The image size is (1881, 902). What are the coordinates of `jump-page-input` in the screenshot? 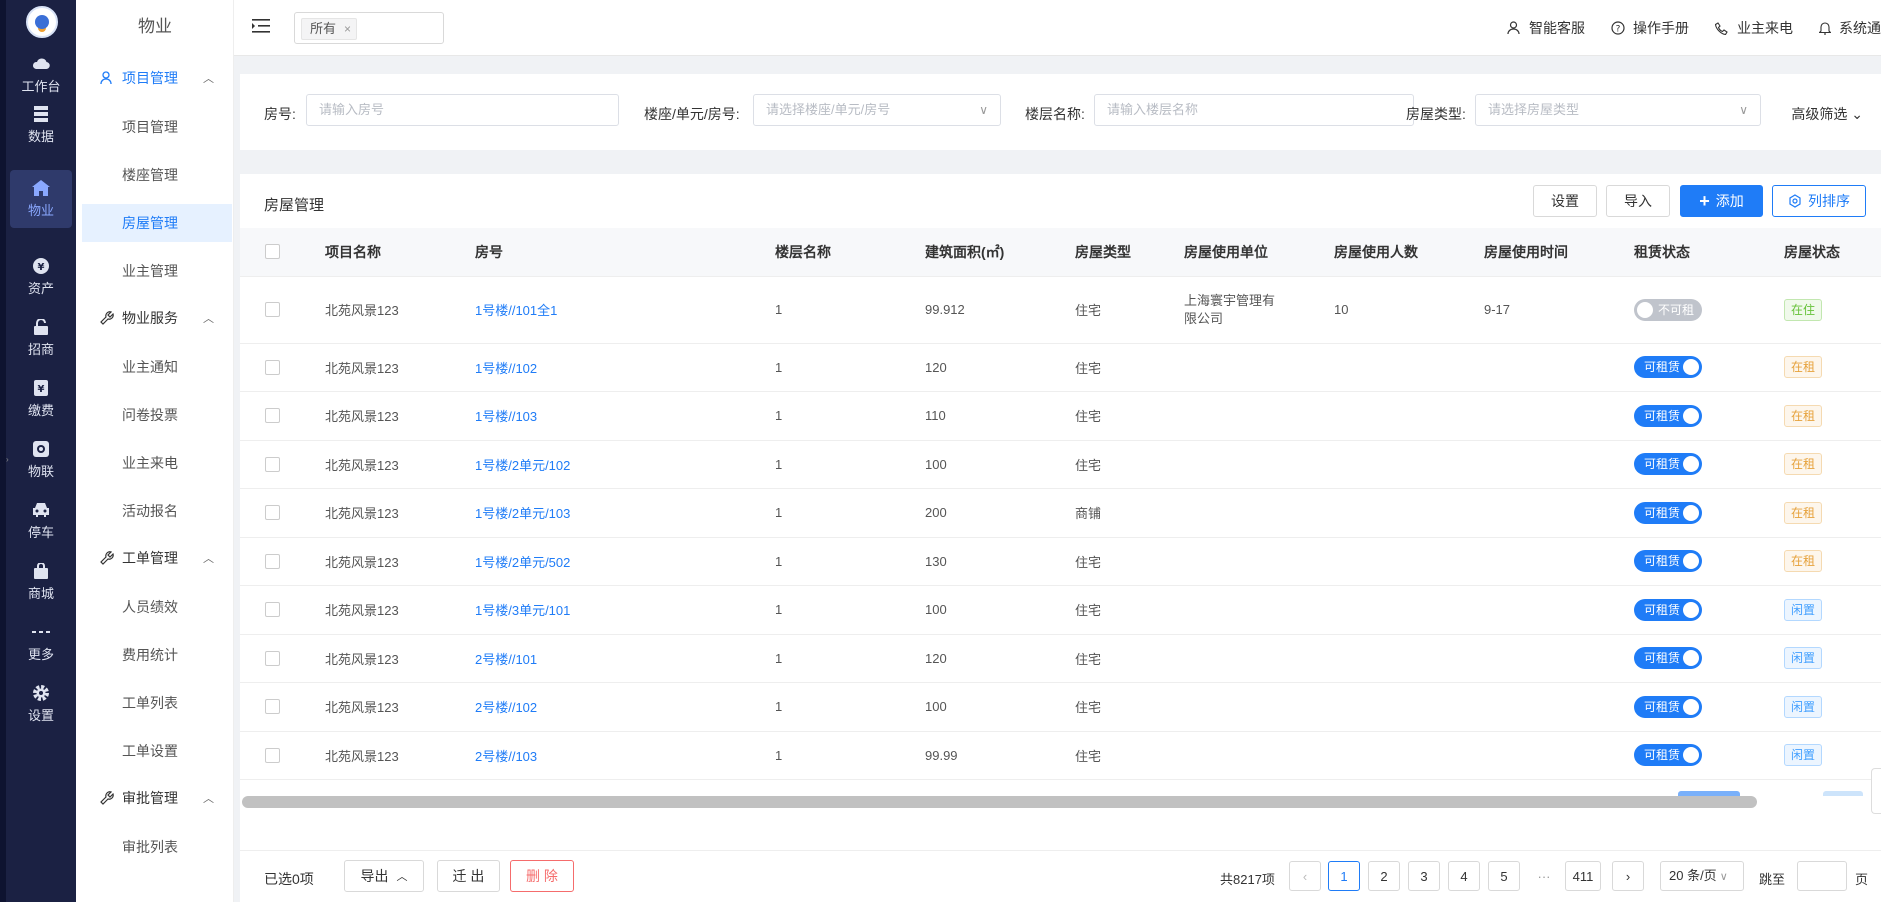 It's located at (1822, 876).